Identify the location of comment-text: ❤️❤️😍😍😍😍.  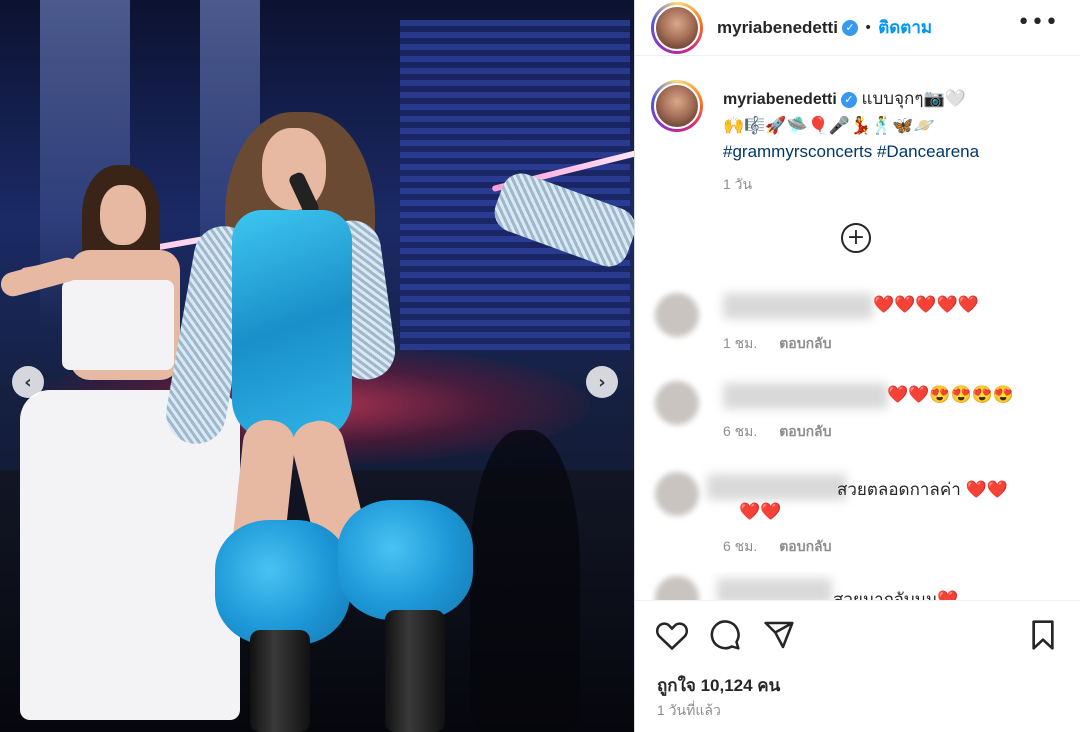
(951, 394).